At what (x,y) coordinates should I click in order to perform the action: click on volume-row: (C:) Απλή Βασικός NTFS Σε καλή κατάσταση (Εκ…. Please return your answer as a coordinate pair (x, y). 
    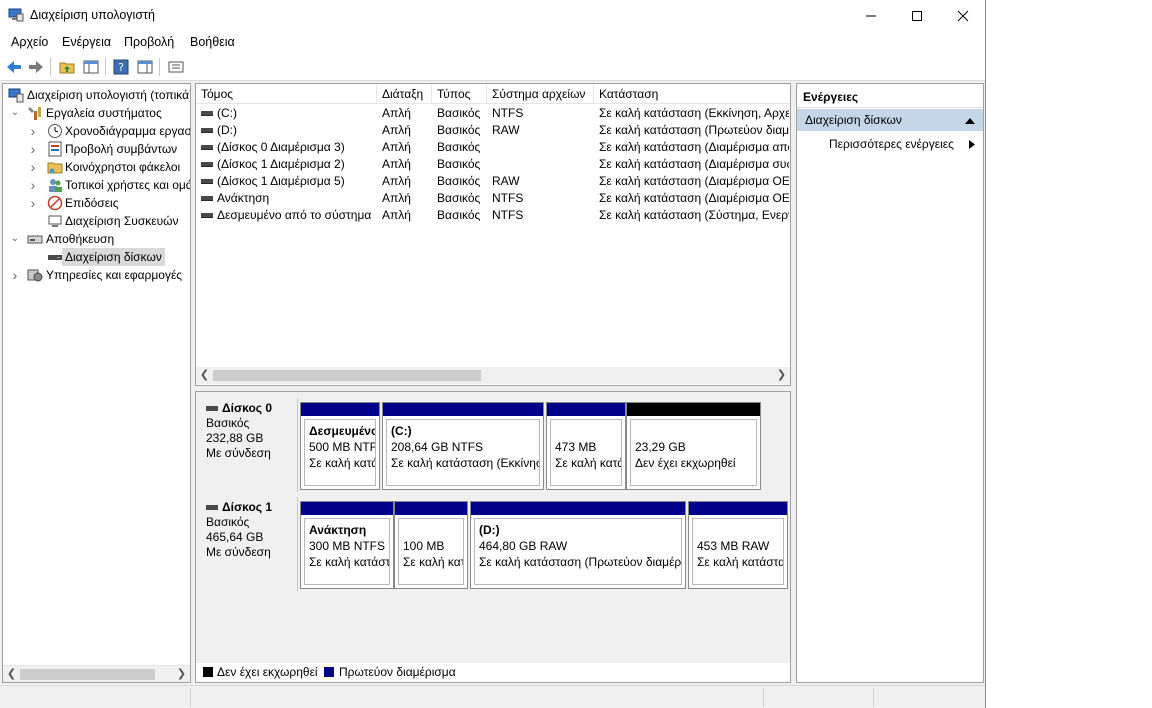
    Looking at the image, I should click on (493, 113).